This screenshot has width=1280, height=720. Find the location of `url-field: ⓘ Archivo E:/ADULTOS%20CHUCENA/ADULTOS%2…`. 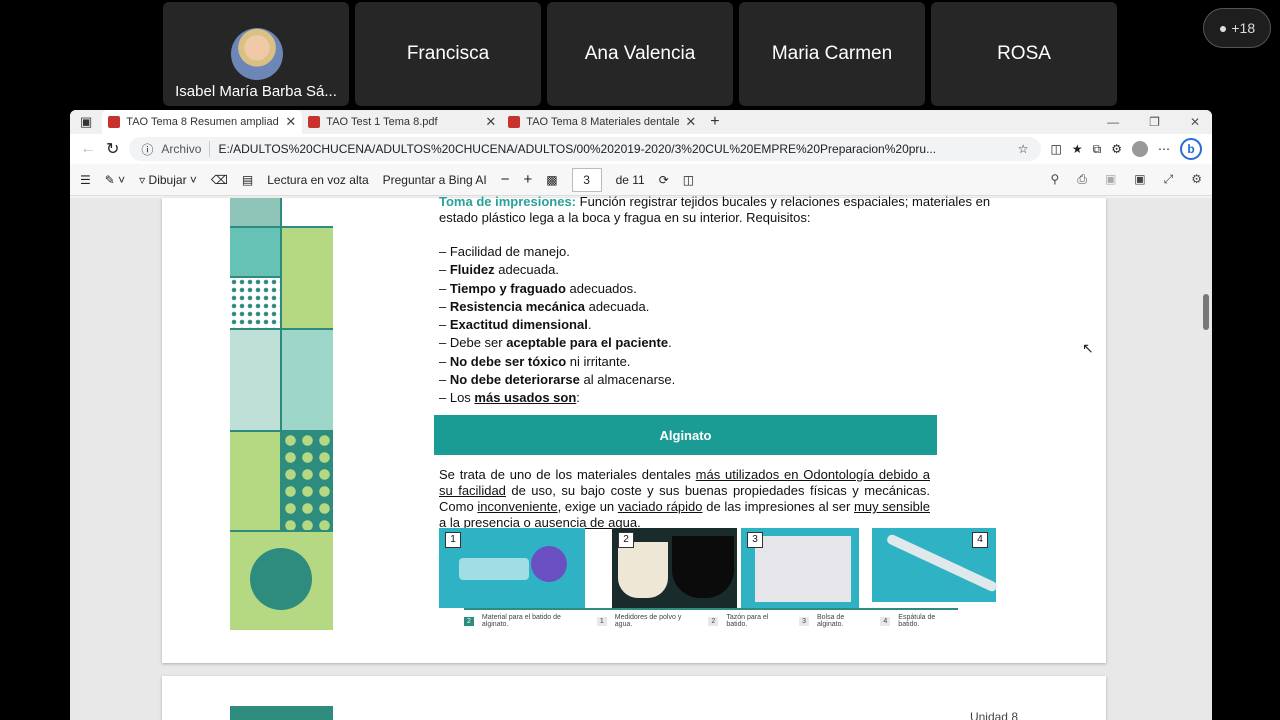

url-field: ⓘ Archivo E:/ADULTOS%20CHUCENA/ADULTOS%2… is located at coordinates (585, 149).